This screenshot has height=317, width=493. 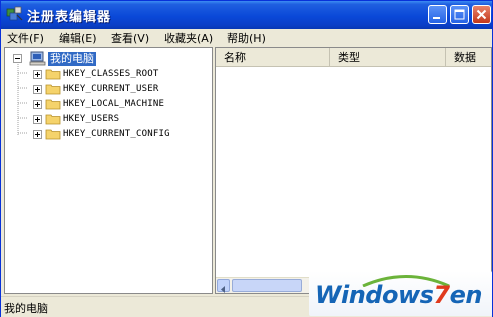 What do you see at coordinates (267, 285) in the screenshot?
I see `scroll-thumb` at bounding box center [267, 285].